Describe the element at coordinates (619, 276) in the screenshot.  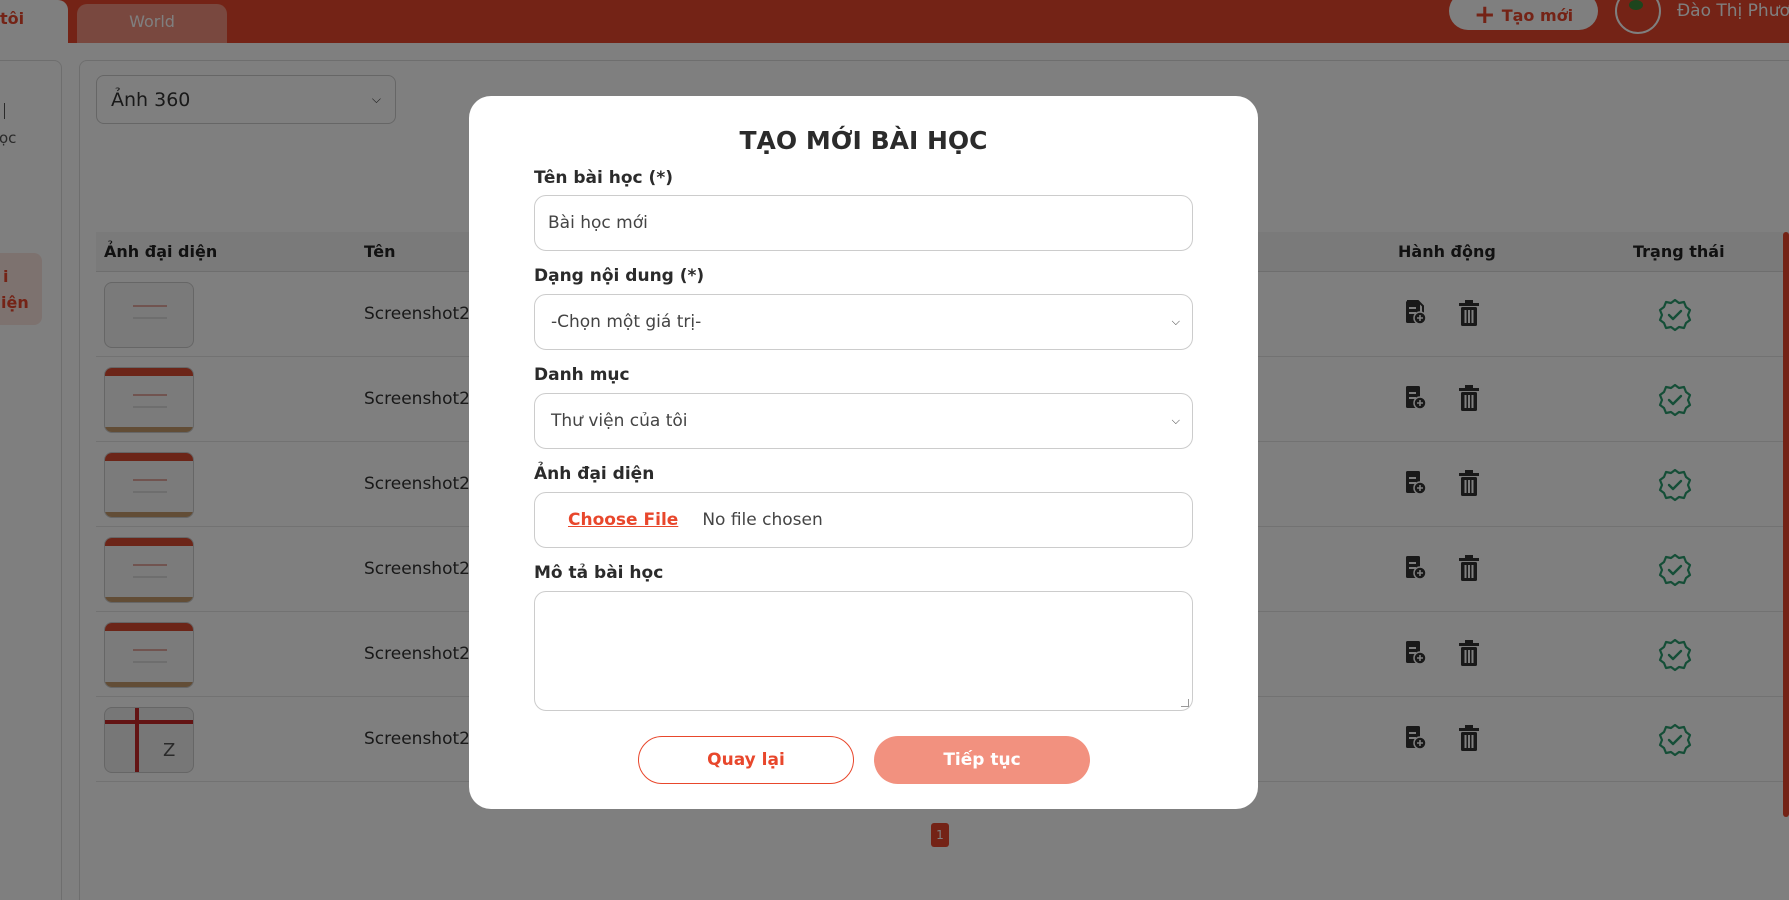
I see `content-type-label: Dạng nội dung (*)` at that location.